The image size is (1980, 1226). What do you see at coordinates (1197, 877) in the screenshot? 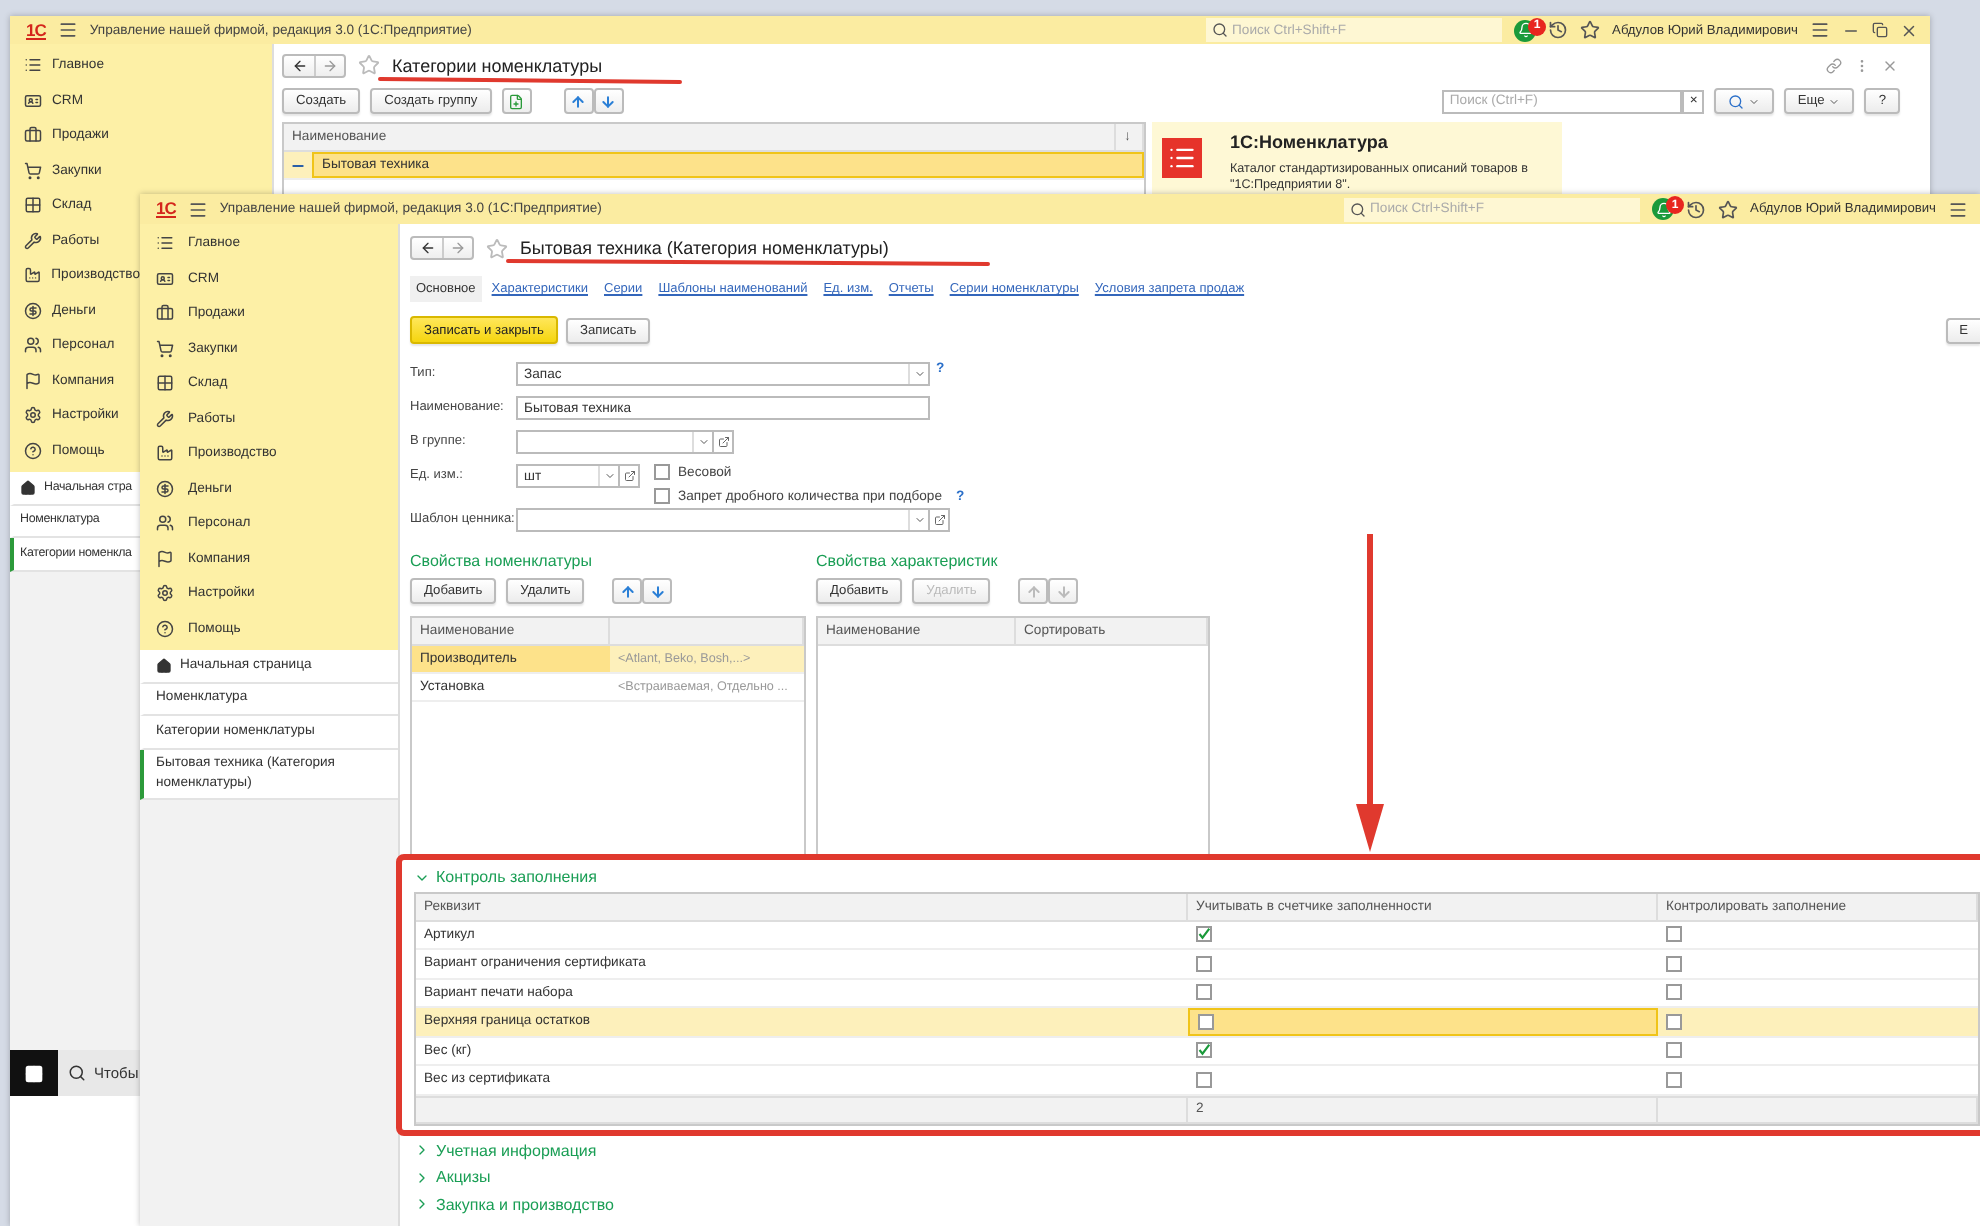
I see `section-toggle: Контроль заполнения` at bounding box center [1197, 877].